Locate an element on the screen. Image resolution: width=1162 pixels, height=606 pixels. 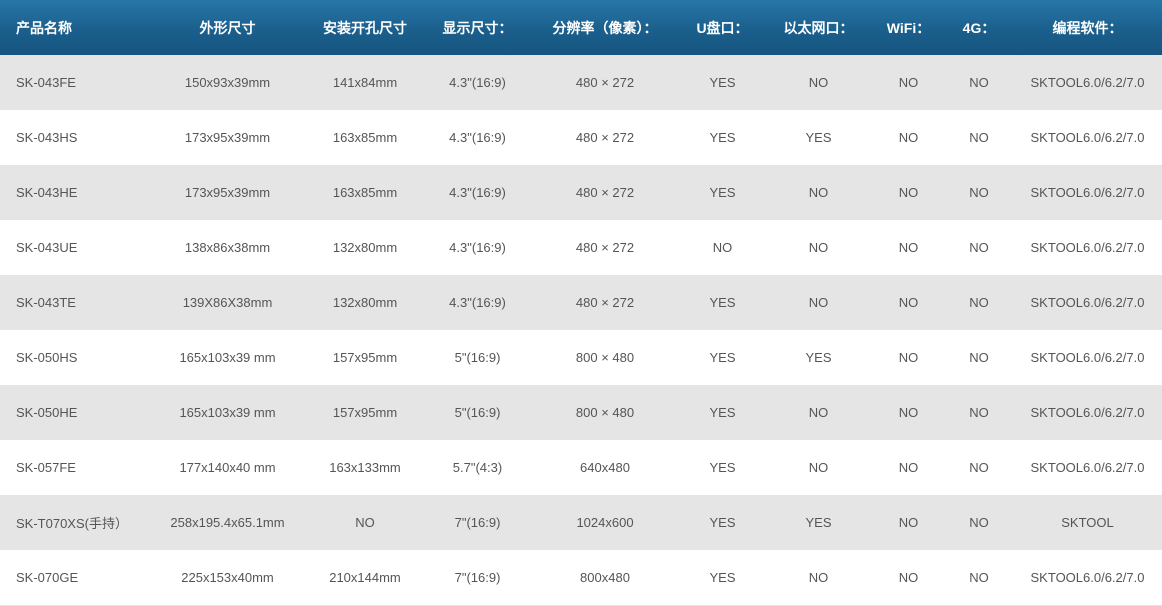
cell-dimensions: 225x153x40mm is located at coordinates (227, 578).